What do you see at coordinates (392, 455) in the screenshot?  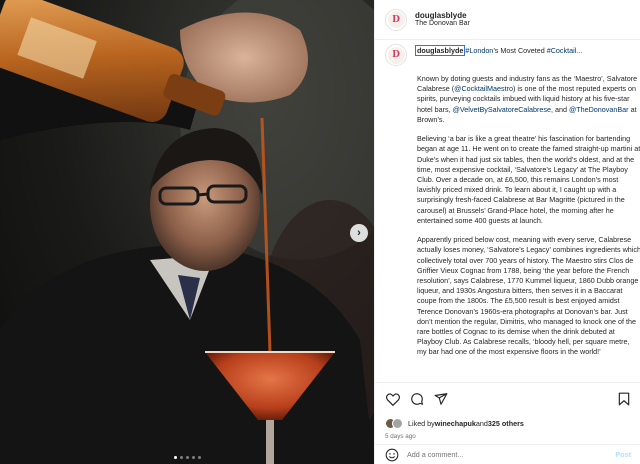 I see `emoji-icon` at bounding box center [392, 455].